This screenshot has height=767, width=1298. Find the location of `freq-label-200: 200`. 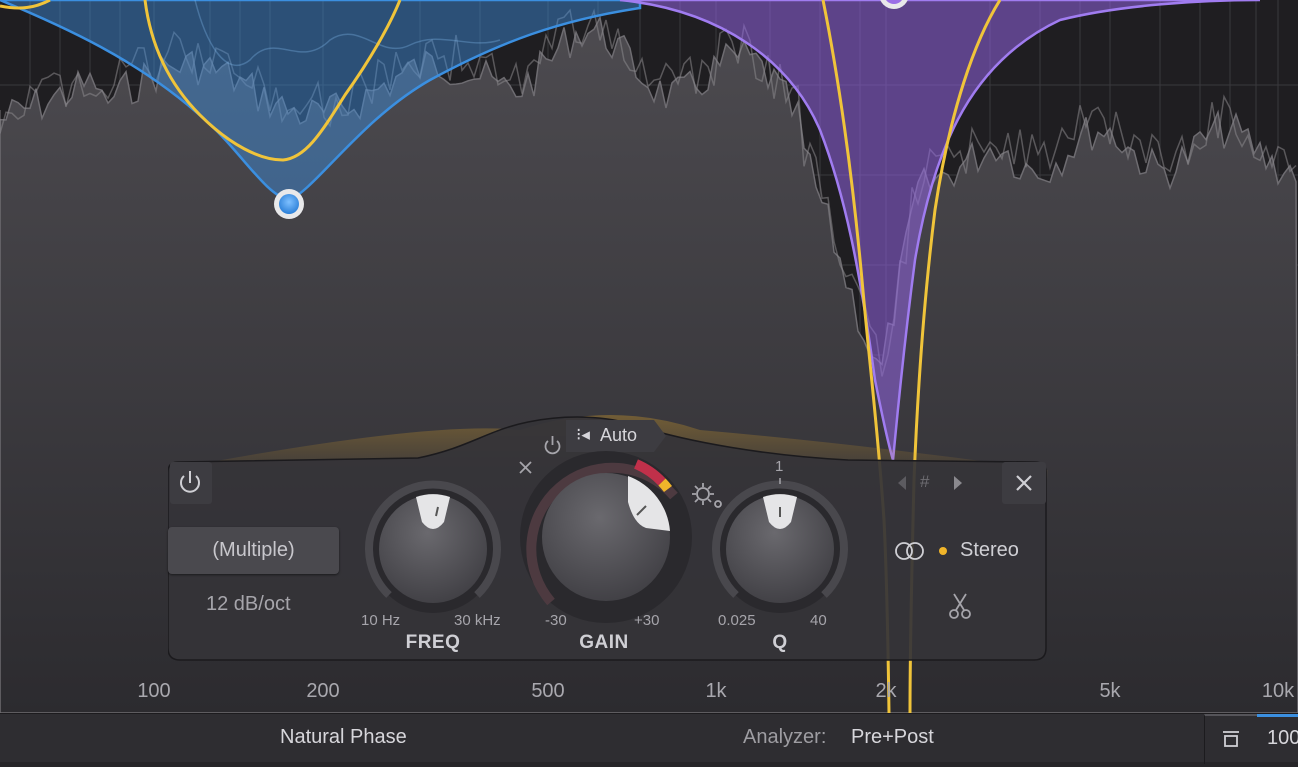

freq-label-200: 200 is located at coordinates (323, 691).